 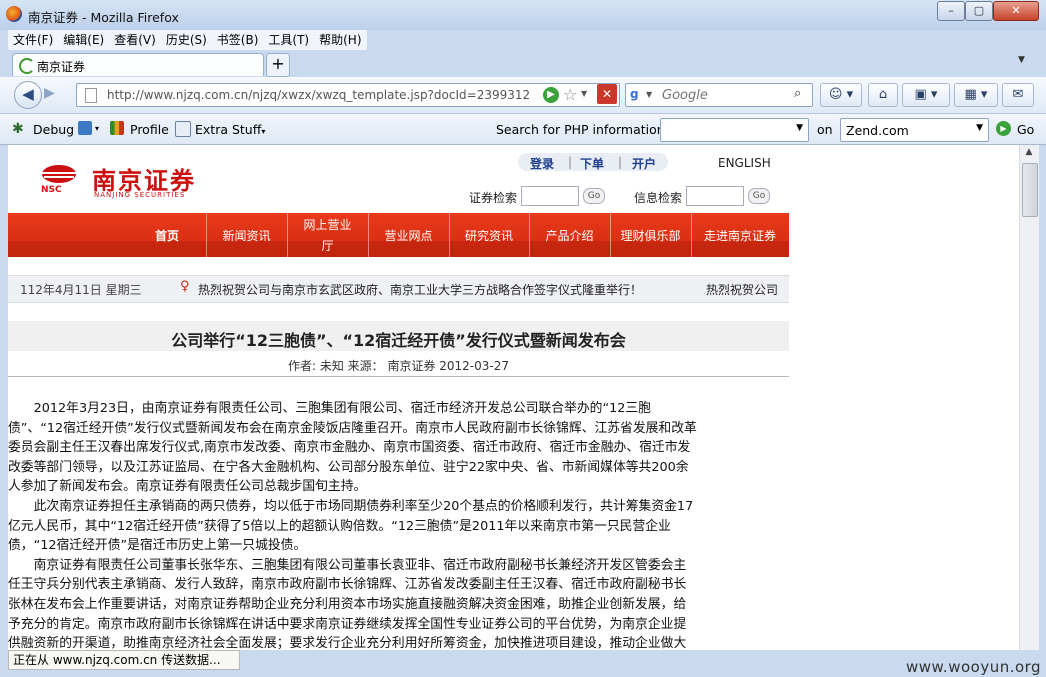 I want to click on stock-search-input, so click(x=550, y=196).